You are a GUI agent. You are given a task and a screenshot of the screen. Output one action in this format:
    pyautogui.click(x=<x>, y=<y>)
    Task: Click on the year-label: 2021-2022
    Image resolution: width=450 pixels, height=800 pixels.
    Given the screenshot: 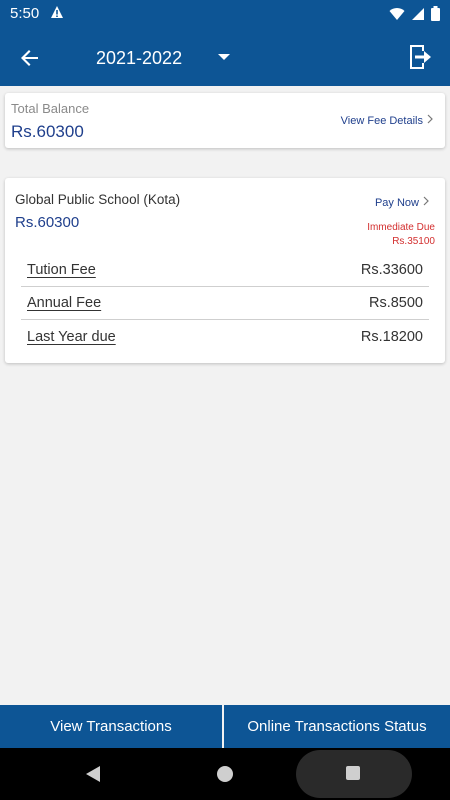 What is the action you would take?
    pyautogui.click(x=139, y=57)
    